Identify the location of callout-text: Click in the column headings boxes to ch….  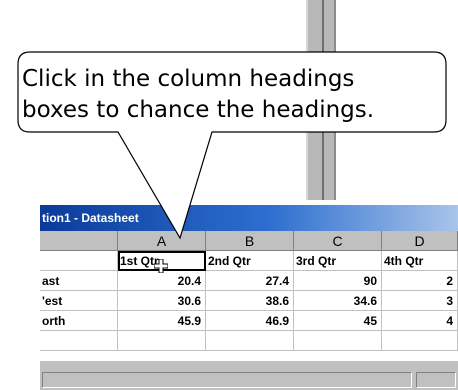
(227, 95).